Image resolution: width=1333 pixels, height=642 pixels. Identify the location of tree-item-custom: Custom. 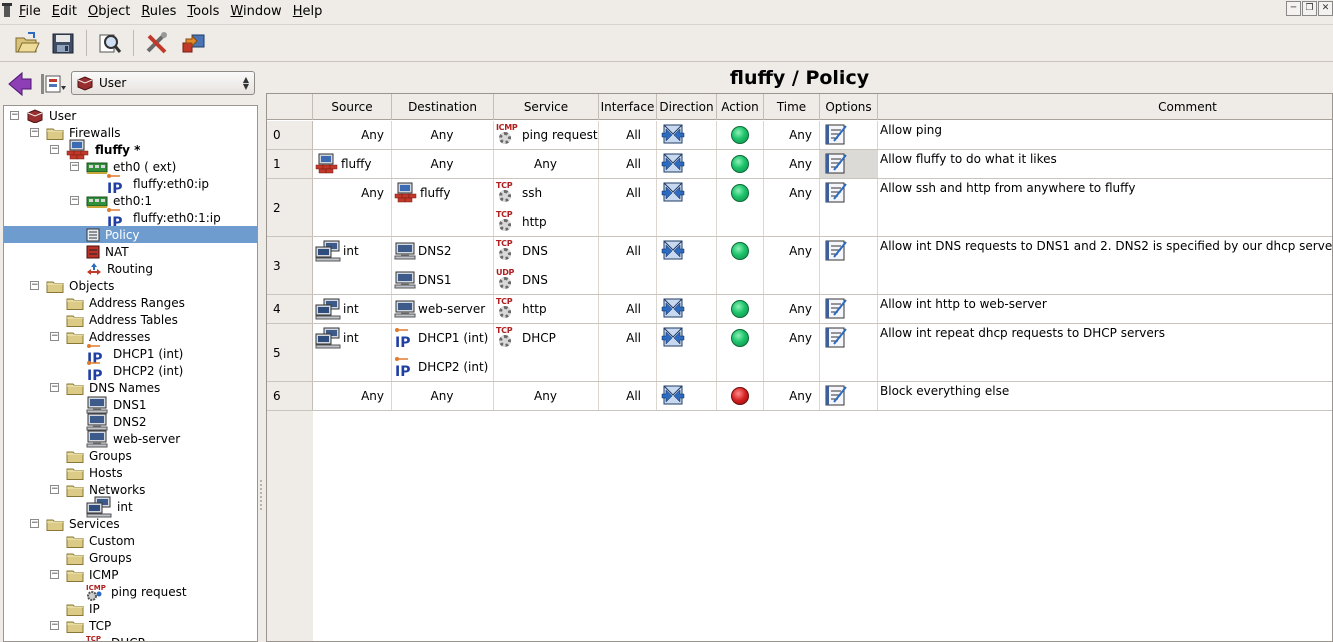
(100, 540).